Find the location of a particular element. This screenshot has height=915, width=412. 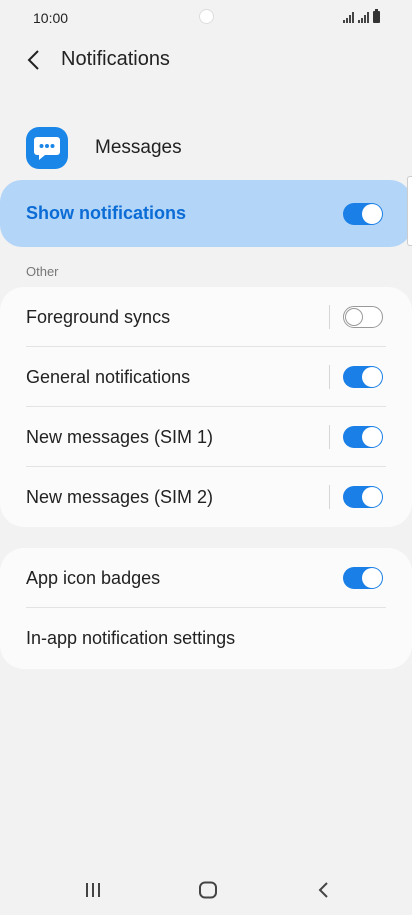

camera-cutout is located at coordinates (206, 16).